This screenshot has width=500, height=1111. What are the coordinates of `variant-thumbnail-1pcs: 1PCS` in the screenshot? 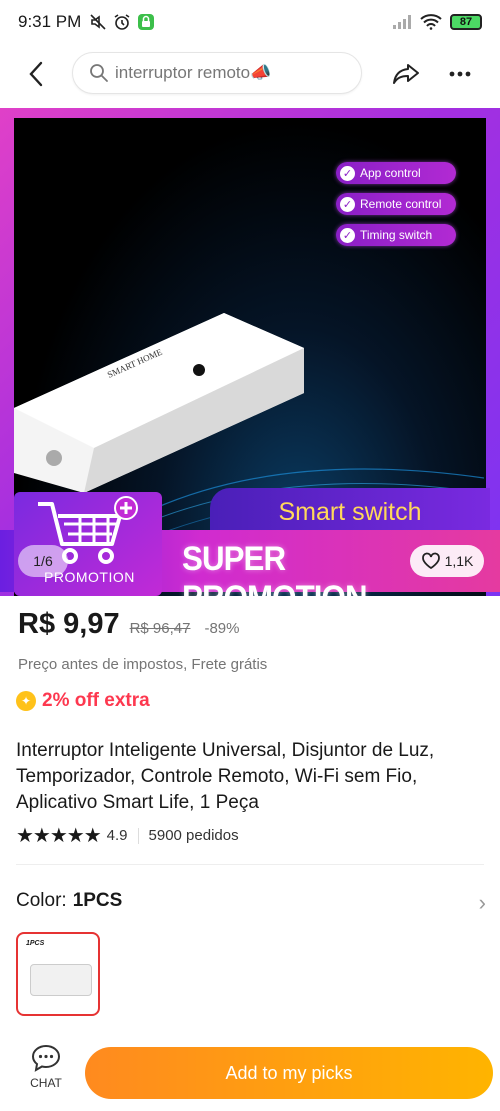 It's located at (58, 974).